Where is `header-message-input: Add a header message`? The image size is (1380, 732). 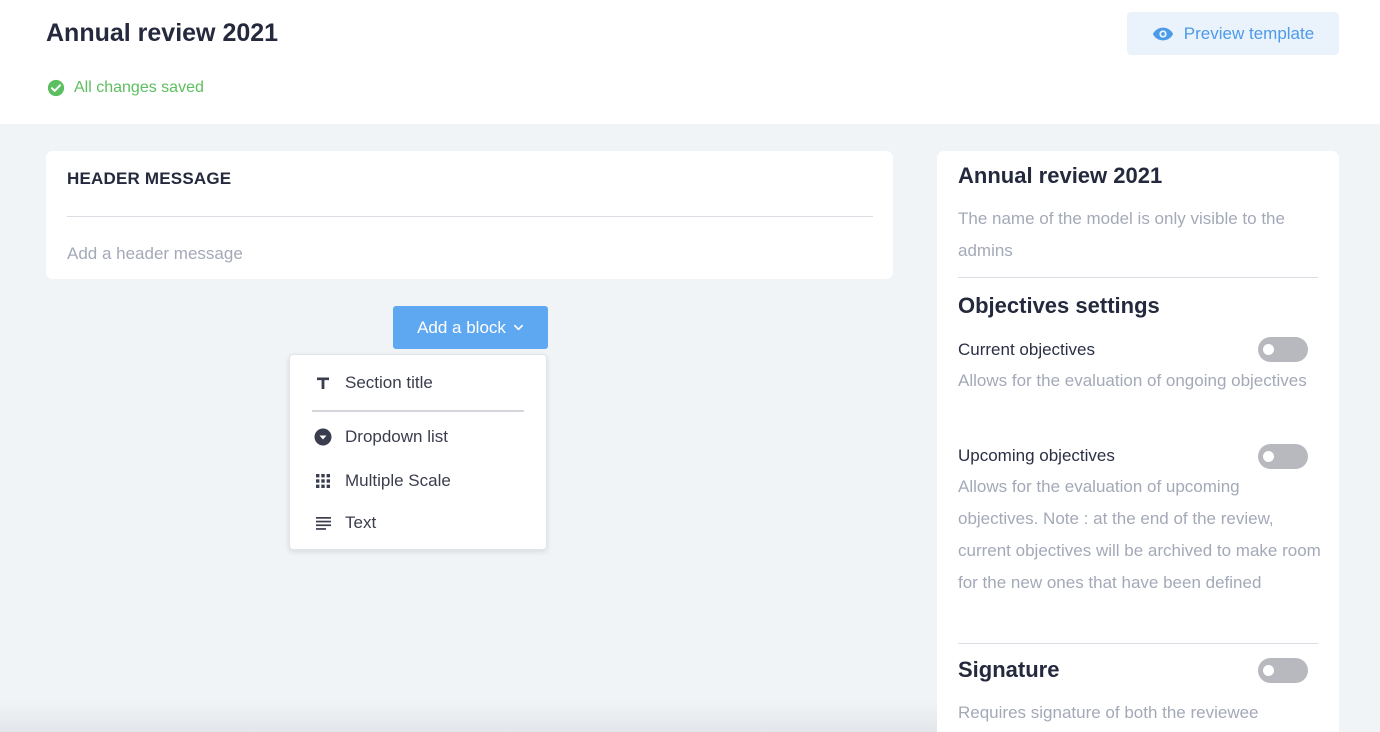 header-message-input: Add a header message is located at coordinates (155, 254).